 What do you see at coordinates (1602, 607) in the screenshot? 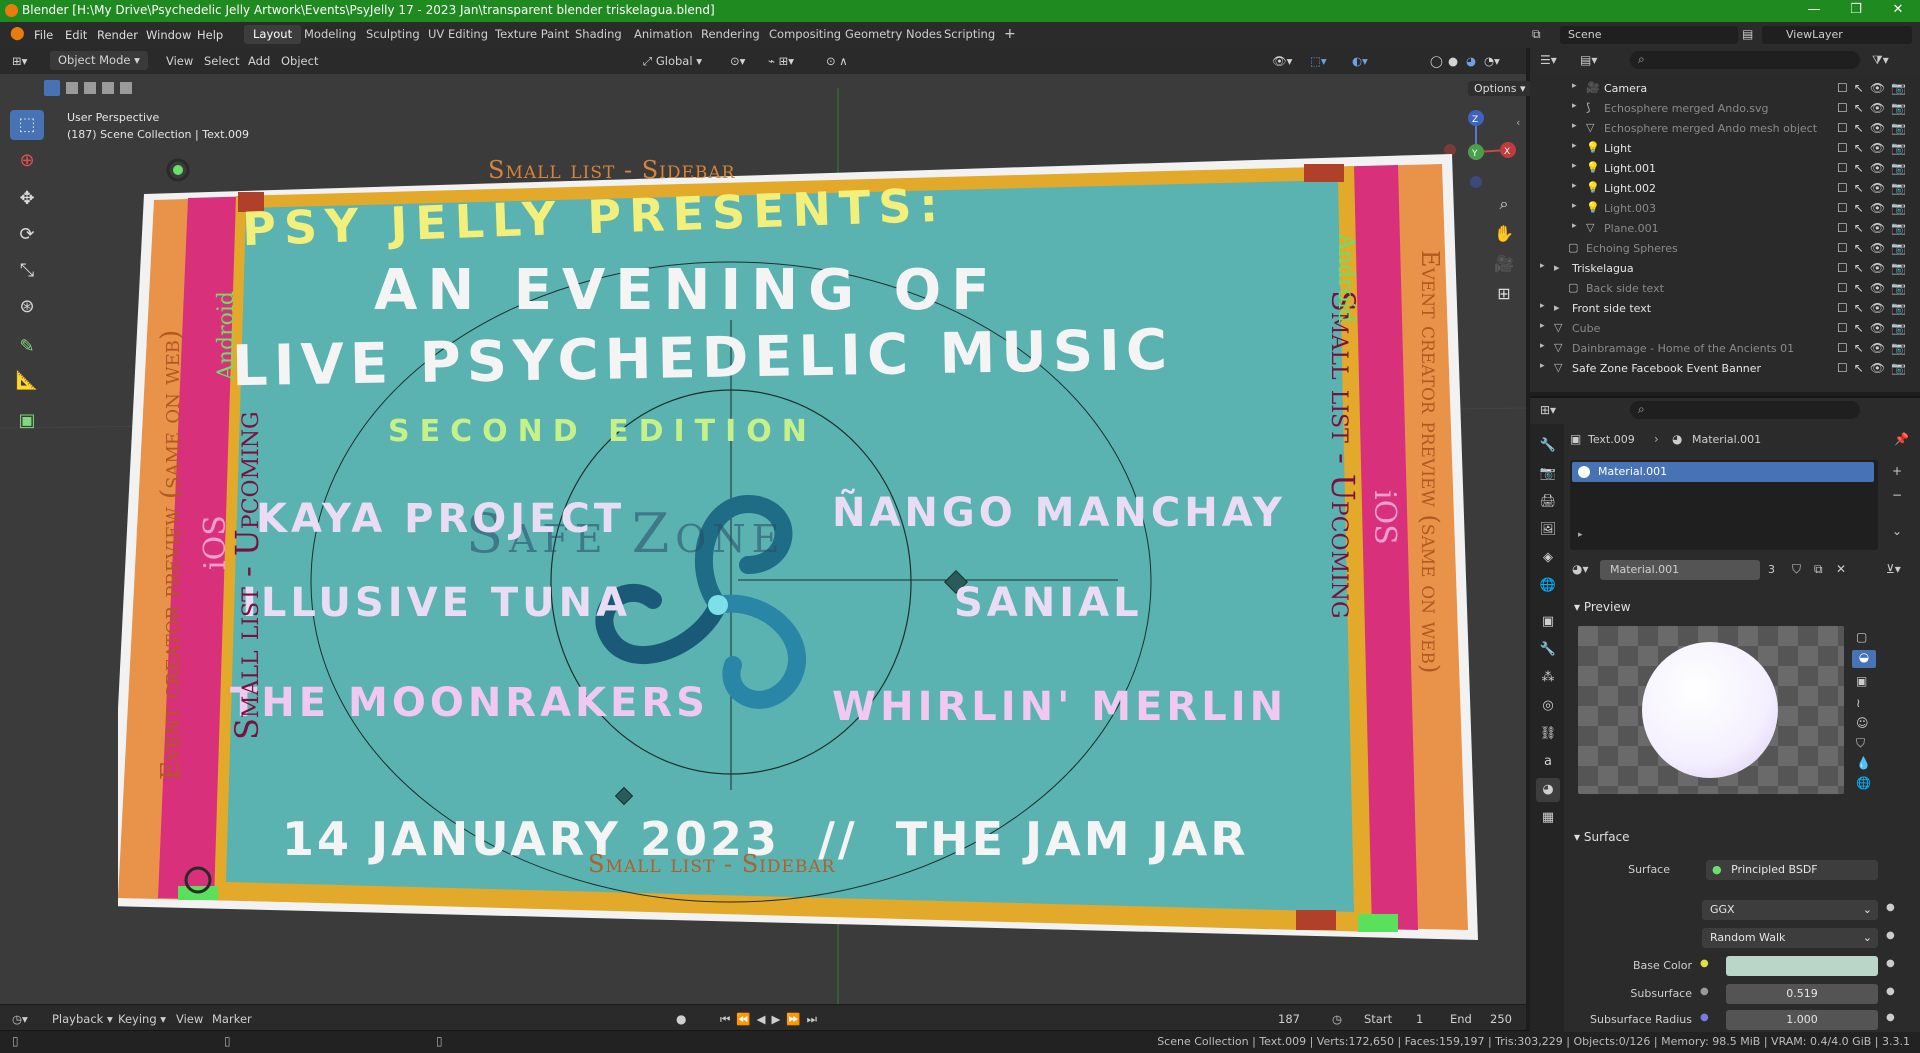
I see `preview-section-header: ▾ Preview` at bounding box center [1602, 607].